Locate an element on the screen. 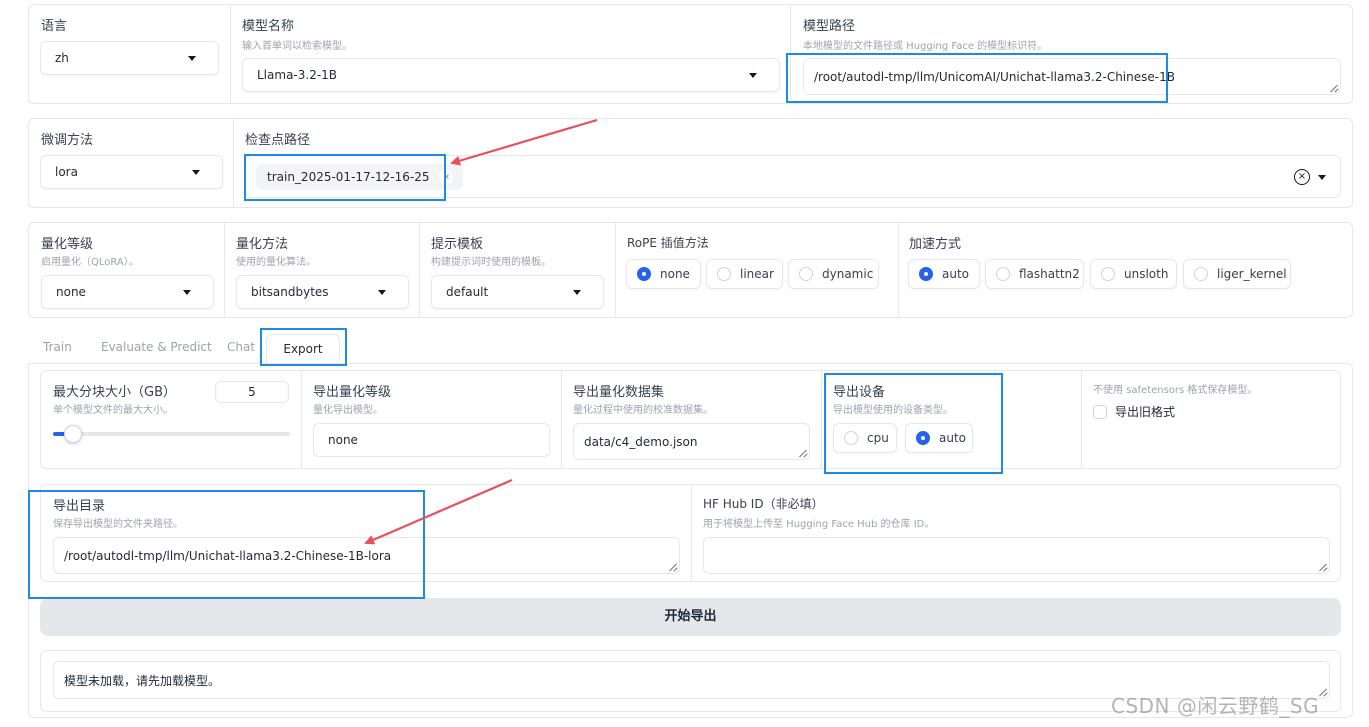  arrow-to-export-dir is located at coordinates (438, 511).